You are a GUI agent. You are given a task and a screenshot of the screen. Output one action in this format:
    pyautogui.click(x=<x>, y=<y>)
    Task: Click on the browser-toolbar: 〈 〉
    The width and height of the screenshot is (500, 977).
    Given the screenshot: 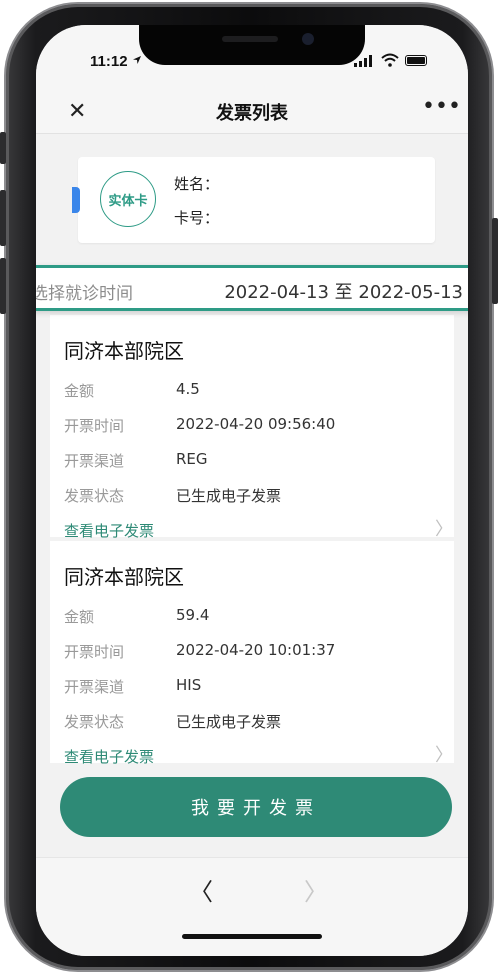 What is the action you would take?
    pyautogui.click(x=252, y=906)
    